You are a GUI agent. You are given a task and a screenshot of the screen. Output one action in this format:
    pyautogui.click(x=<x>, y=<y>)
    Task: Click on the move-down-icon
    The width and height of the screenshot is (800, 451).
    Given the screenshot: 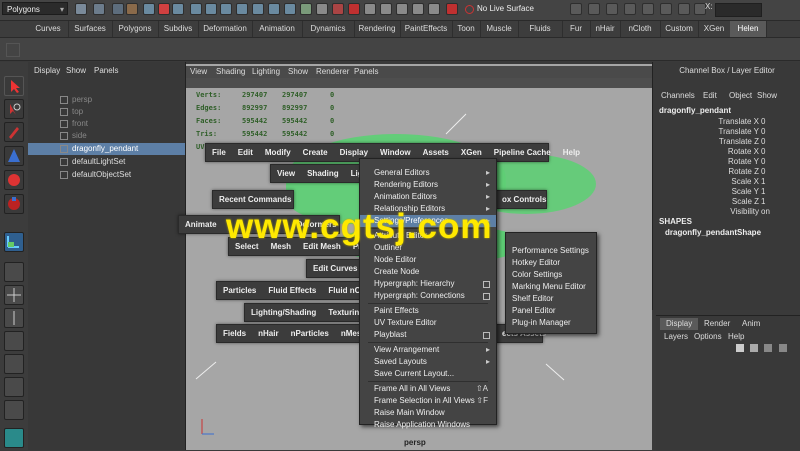 What is the action you would take?
    pyautogui.click(x=782, y=348)
    